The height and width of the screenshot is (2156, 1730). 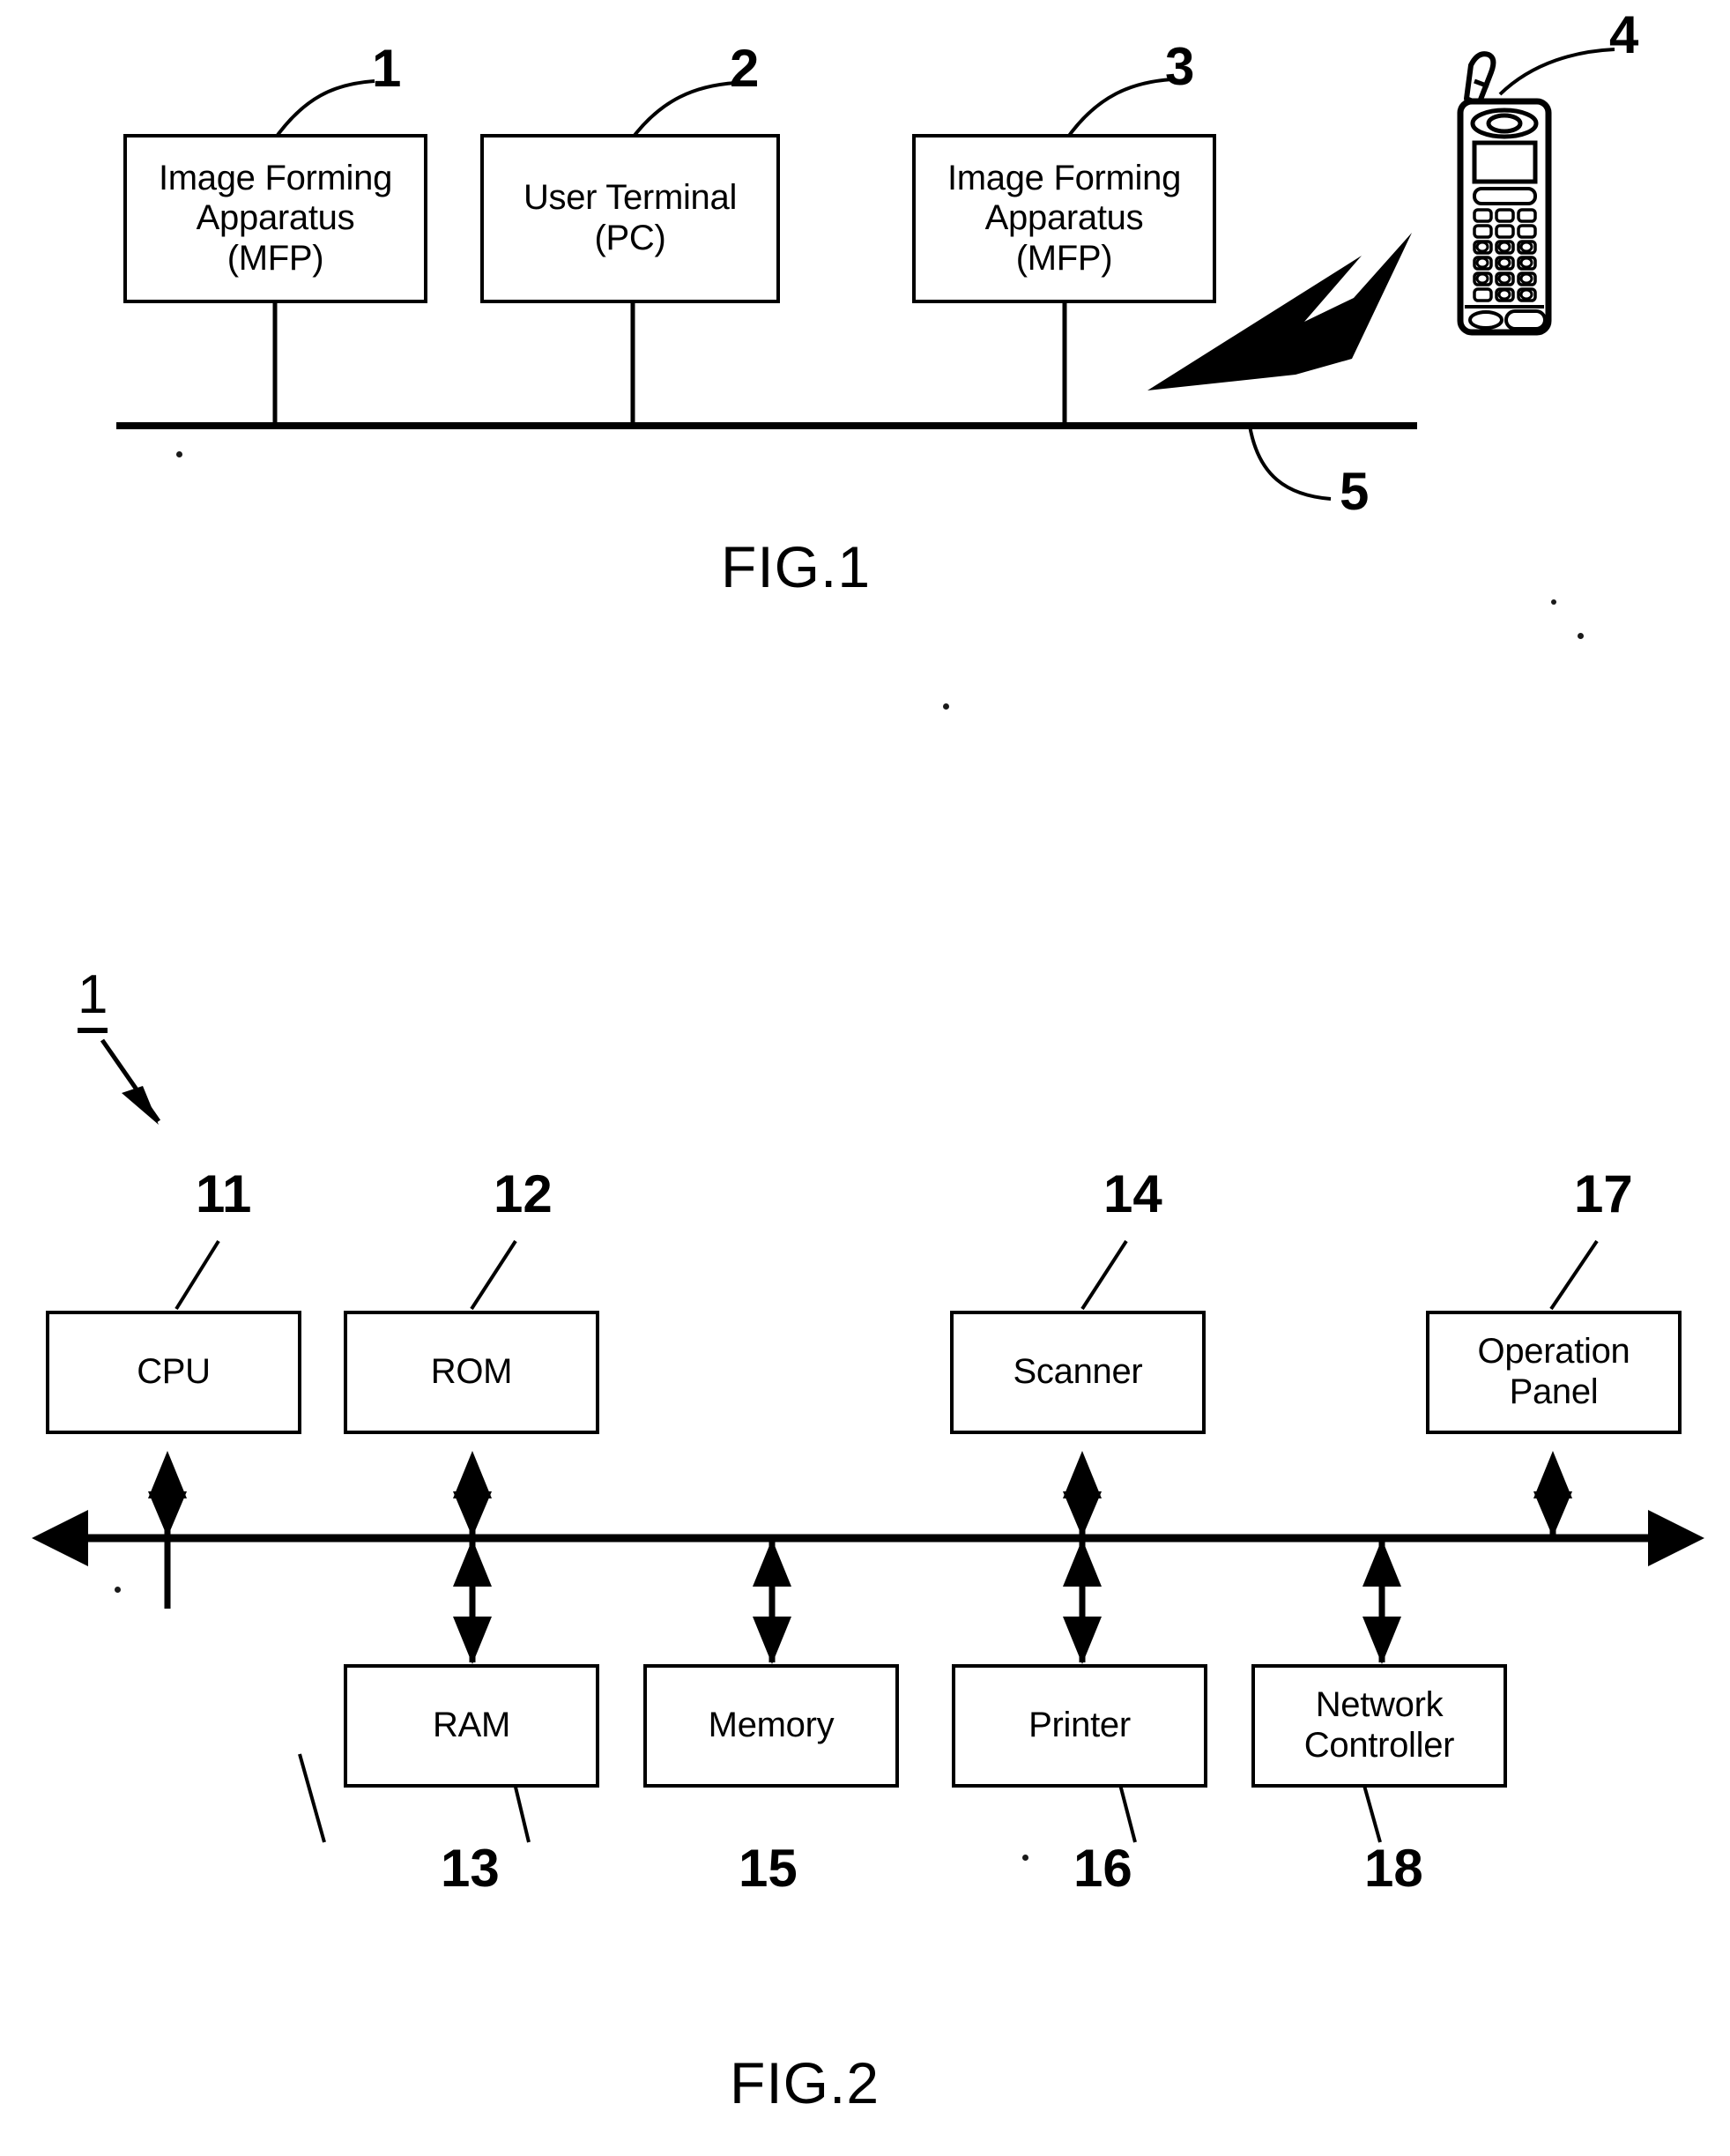 What do you see at coordinates (1603, 1193) in the screenshot?
I see `ref-numeral-17: 17` at bounding box center [1603, 1193].